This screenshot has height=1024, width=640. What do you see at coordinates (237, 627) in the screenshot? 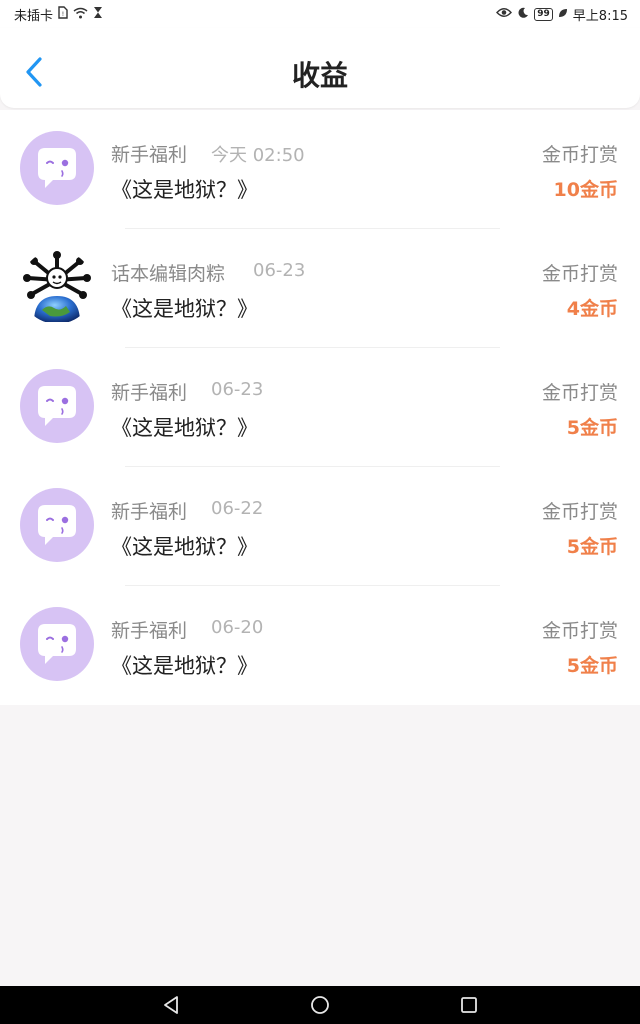
I see `record-time: 06-20` at bounding box center [237, 627].